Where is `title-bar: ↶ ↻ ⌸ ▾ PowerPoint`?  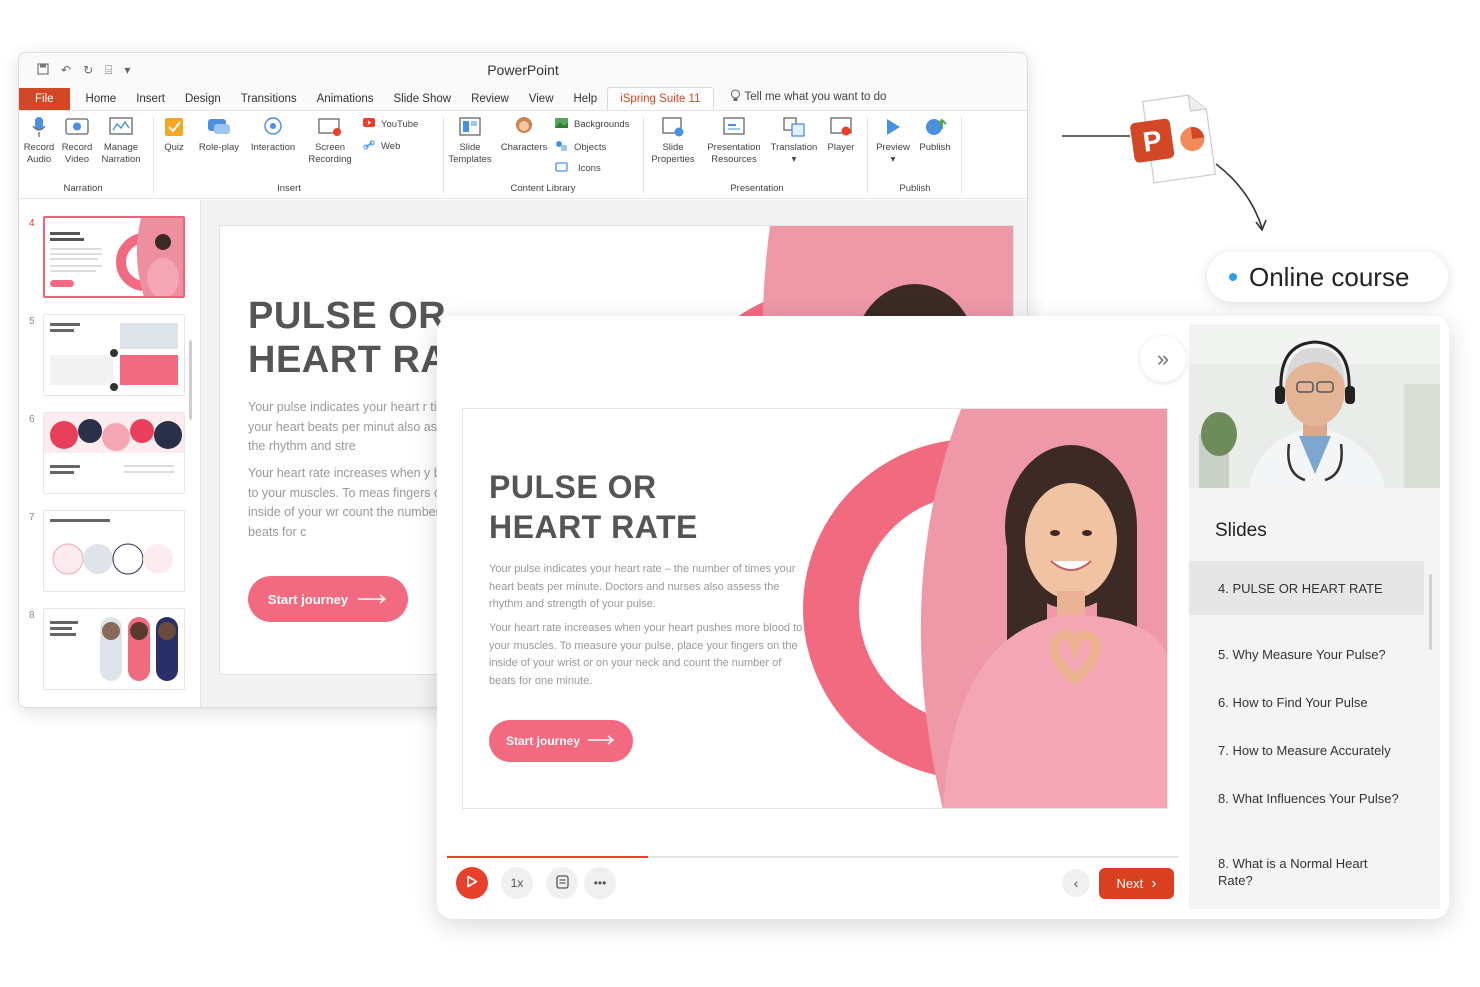 title-bar: ↶ ↻ ⌸ ▾ PowerPoint is located at coordinates (523, 70).